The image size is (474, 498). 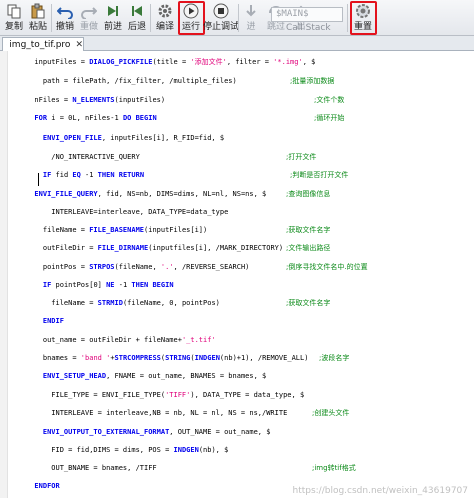 What do you see at coordinates (308, 194) in the screenshot?
I see `code-comment: ;查询图像信息` at bounding box center [308, 194].